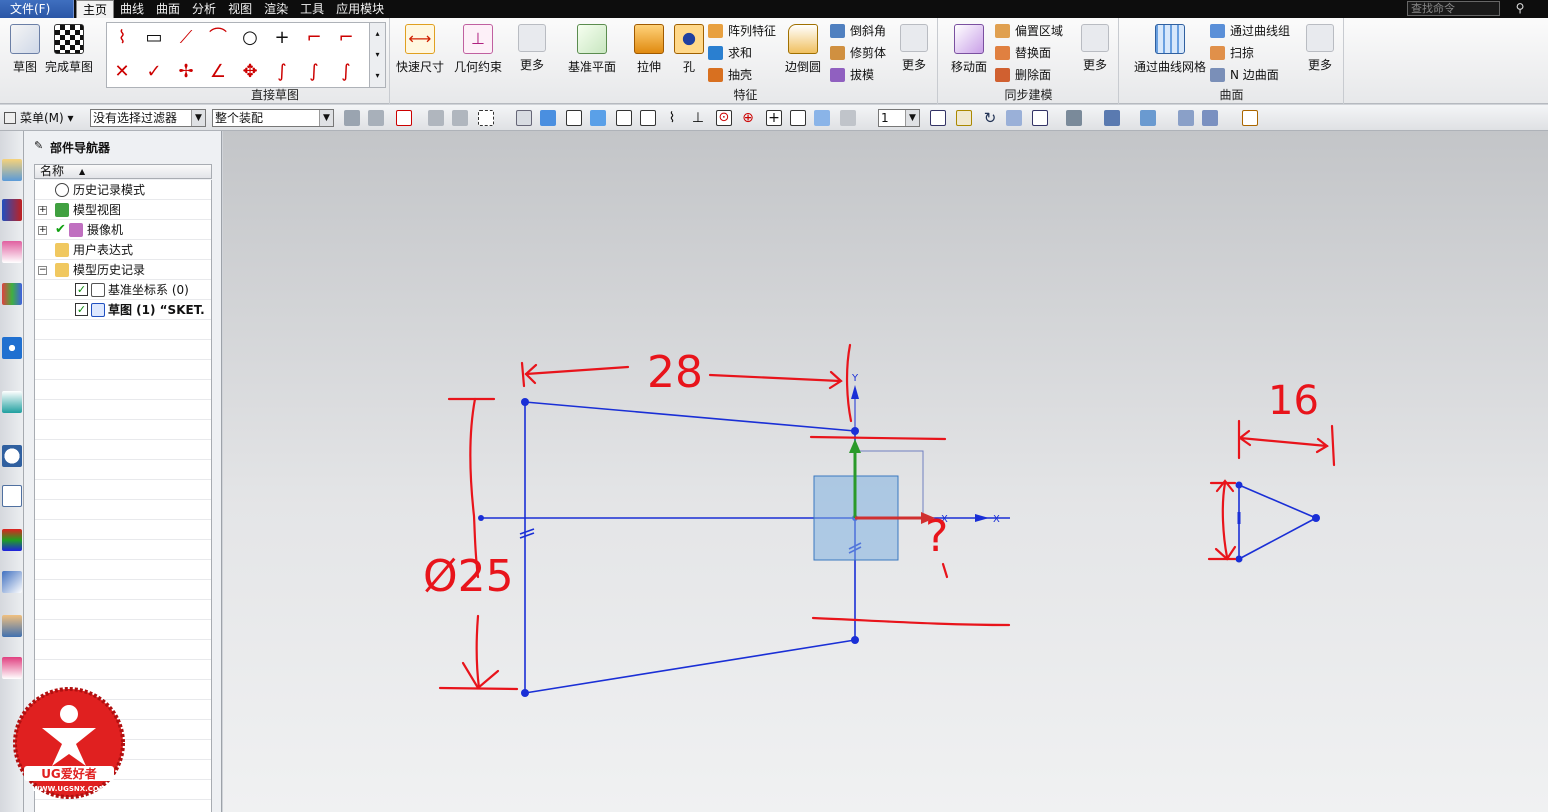 The height and width of the screenshot is (812, 1548). I want to click on constraint-navigator-icon, so click(12, 210).